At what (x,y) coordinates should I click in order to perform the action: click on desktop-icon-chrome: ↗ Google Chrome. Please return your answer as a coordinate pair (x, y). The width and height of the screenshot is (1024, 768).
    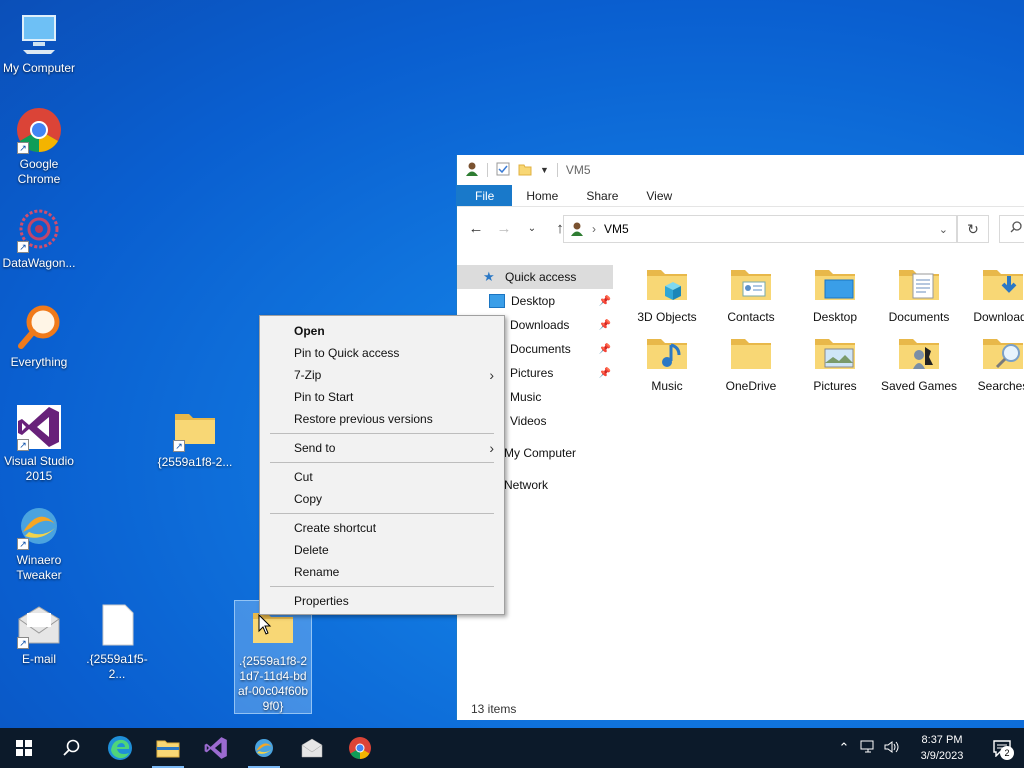
    Looking at the image, I should click on (39, 146).